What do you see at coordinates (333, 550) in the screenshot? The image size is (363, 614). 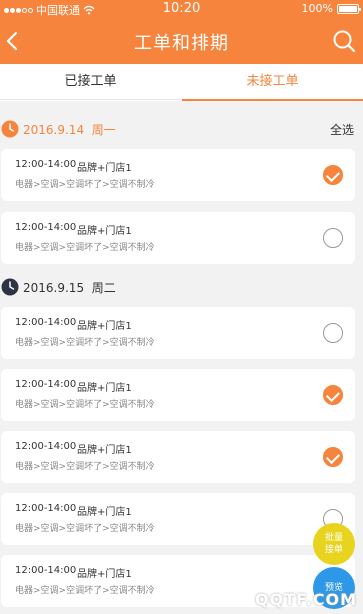 I see `batch-accept-label-2: 接单` at bounding box center [333, 550].